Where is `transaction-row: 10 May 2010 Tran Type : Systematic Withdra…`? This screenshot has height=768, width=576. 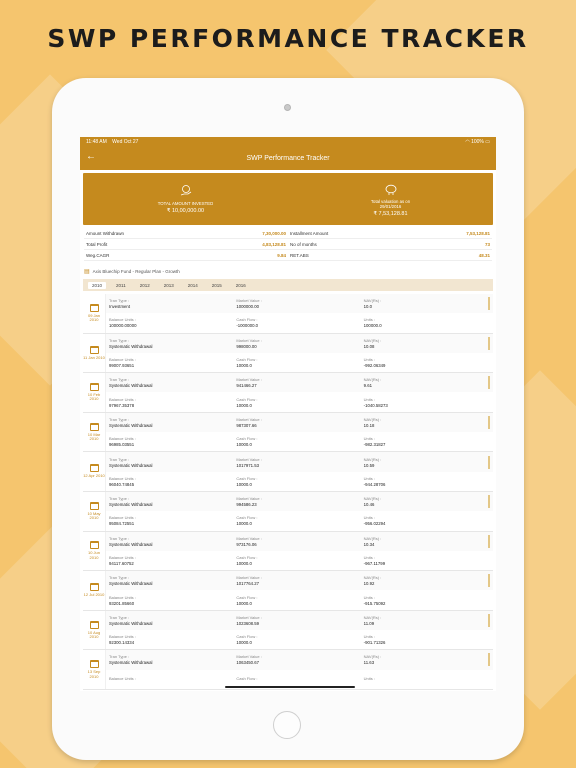 transaction-row: 10 May 2010 Tran Type : Systematic Withdra… is located at coordinates (288, 511).